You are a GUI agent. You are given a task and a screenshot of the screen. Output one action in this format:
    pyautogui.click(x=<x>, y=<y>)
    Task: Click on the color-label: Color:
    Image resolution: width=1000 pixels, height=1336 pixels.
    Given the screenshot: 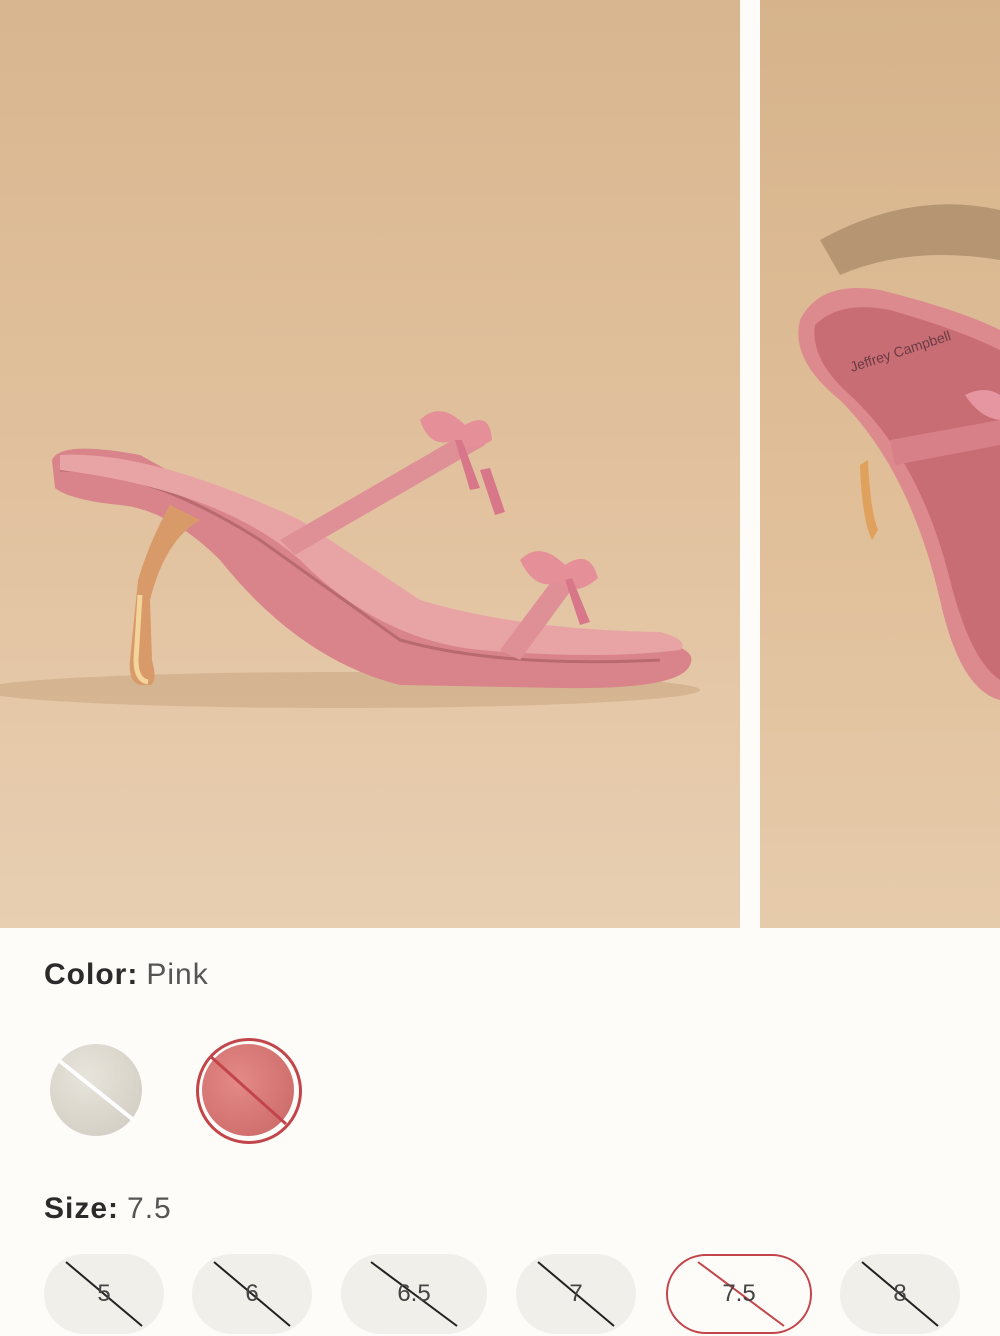 What is the action you would take?
    pyautogui.click(x=91, y=974)
    